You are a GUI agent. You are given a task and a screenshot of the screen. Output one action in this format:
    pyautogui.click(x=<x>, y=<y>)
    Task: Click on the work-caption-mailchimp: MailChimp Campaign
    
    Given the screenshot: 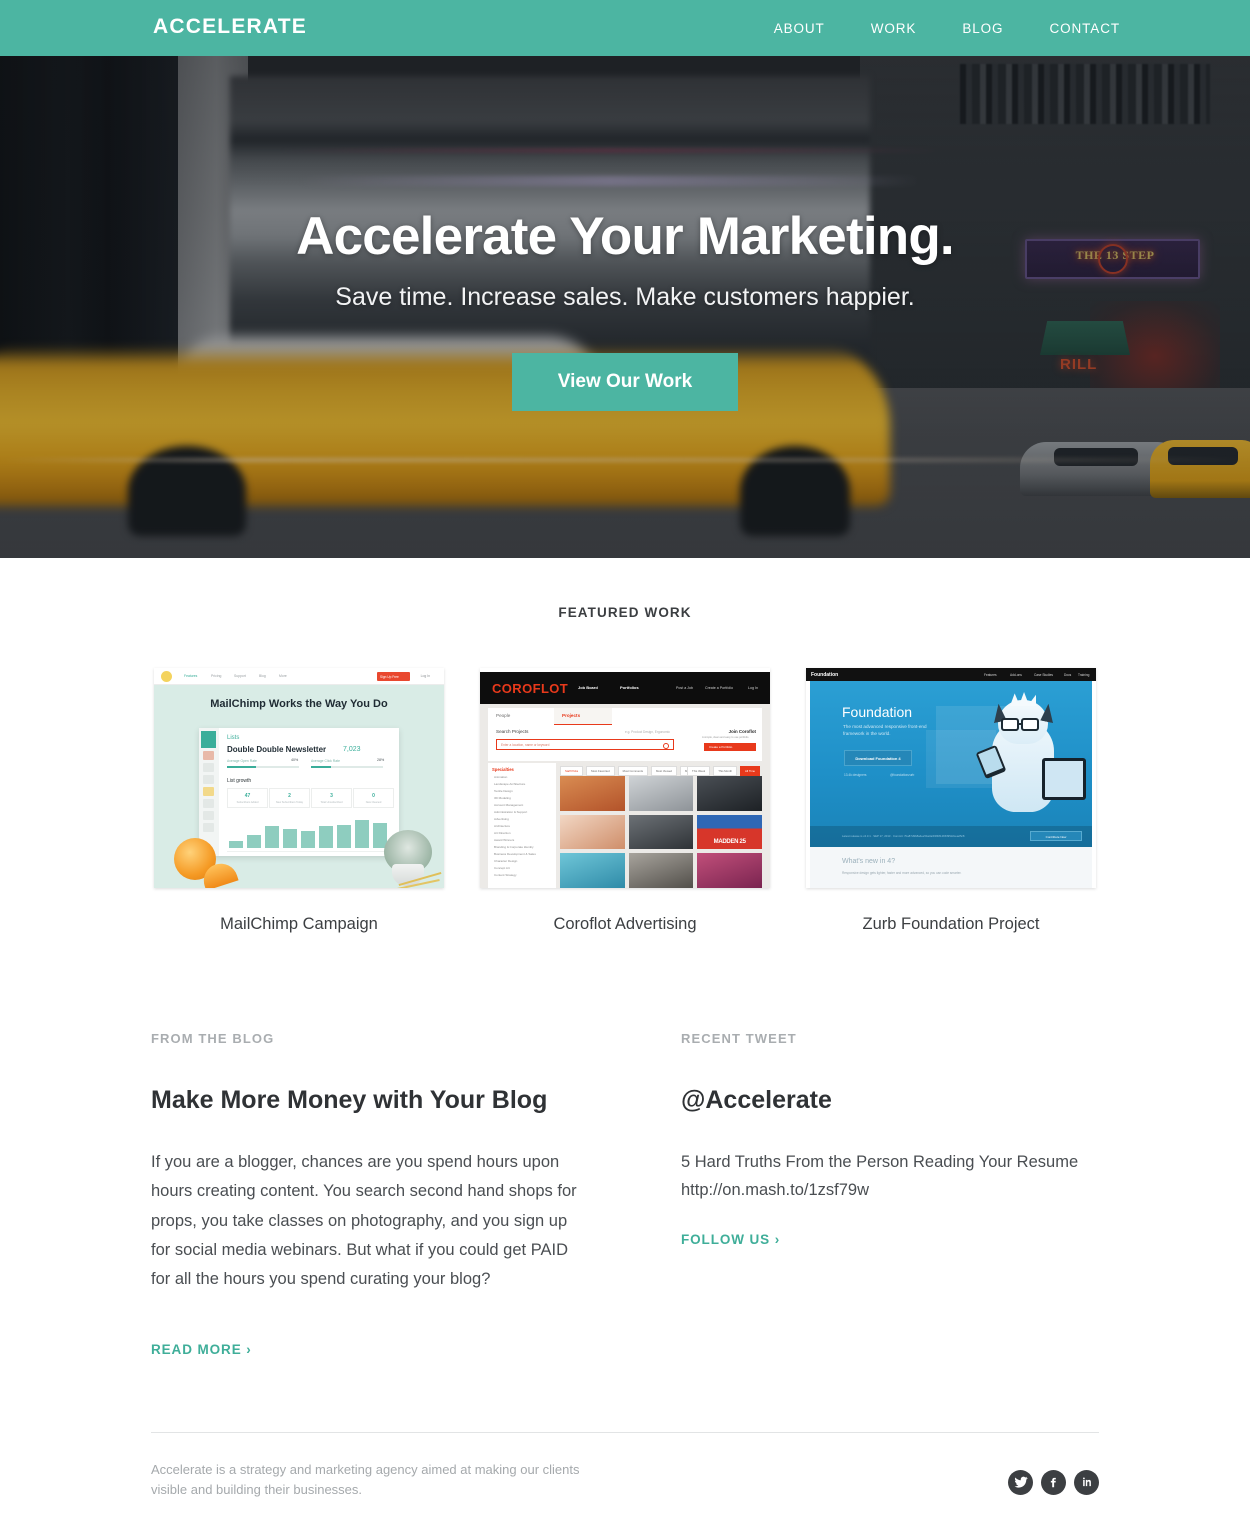 What is the action you would take?
    pyautogui.click(x=299, y=924)
    